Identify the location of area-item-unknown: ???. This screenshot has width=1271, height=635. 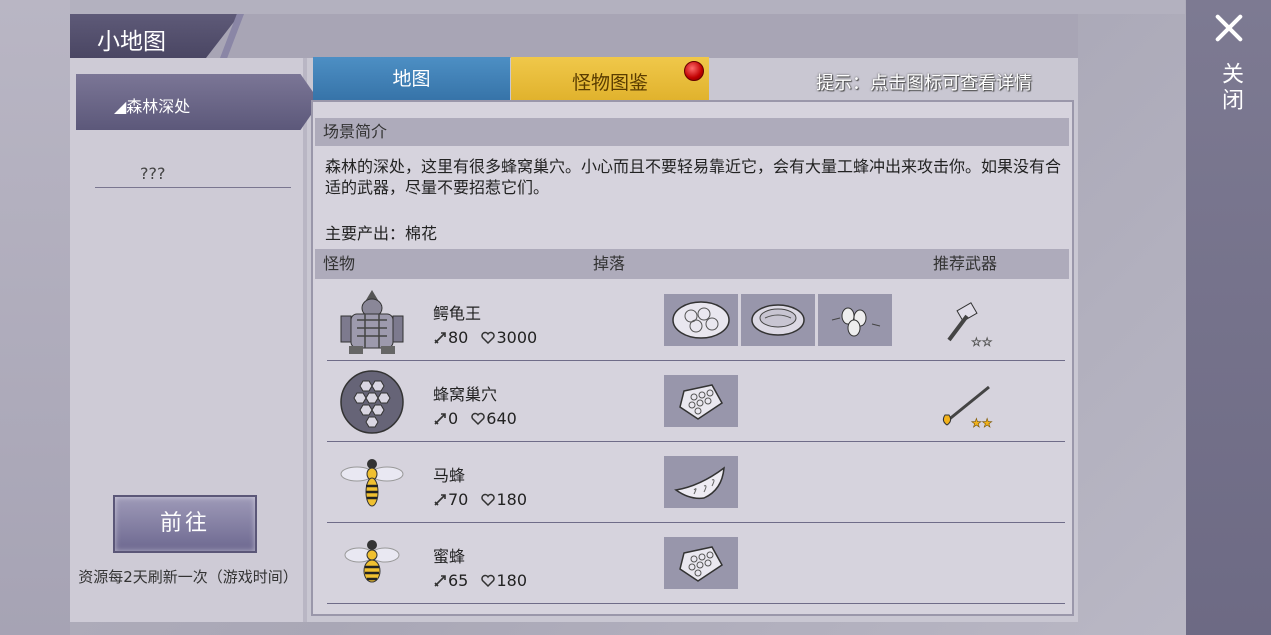
(152, 173).